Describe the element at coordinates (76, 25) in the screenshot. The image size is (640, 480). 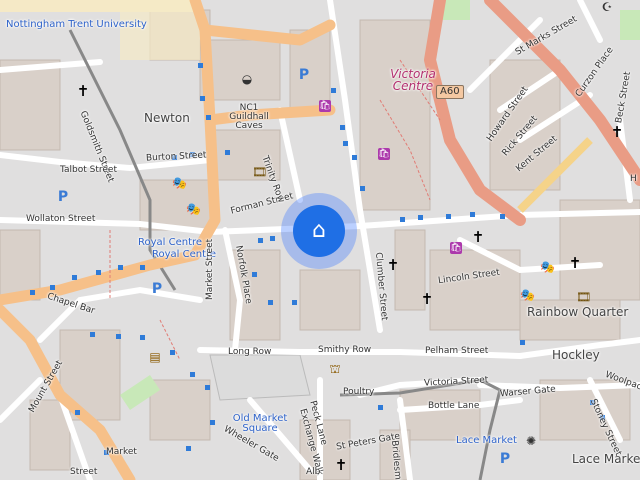
I see `poi-nottingham-trent-university: Nottingham Trent University` at that location.